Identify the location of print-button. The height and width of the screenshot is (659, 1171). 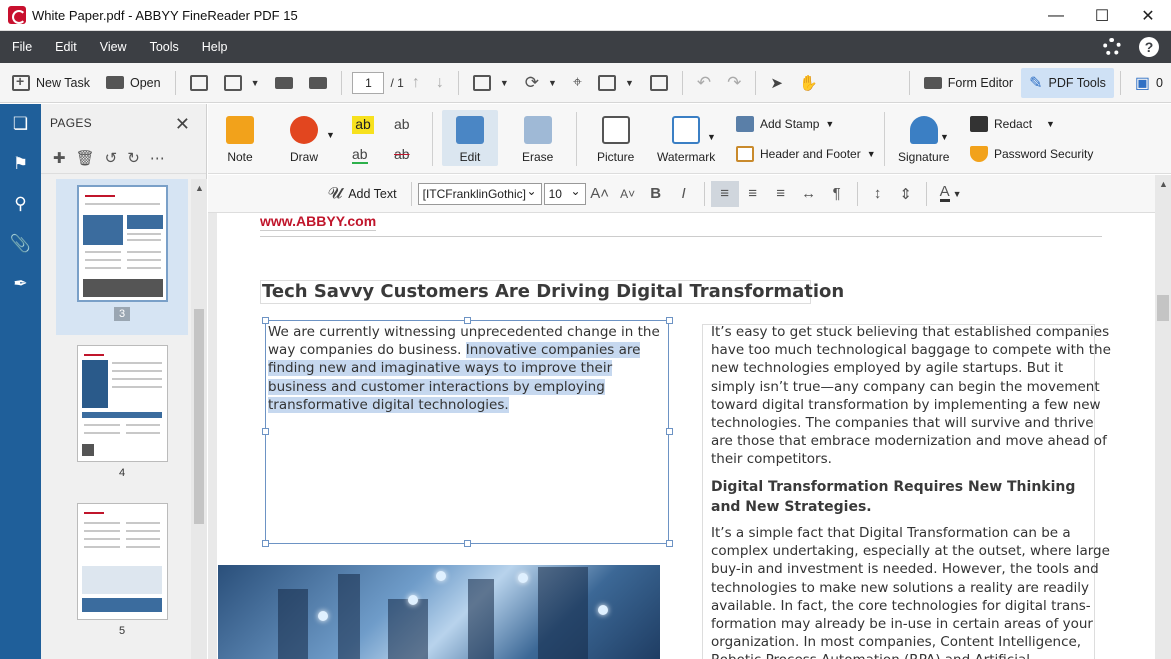
(284, 83).